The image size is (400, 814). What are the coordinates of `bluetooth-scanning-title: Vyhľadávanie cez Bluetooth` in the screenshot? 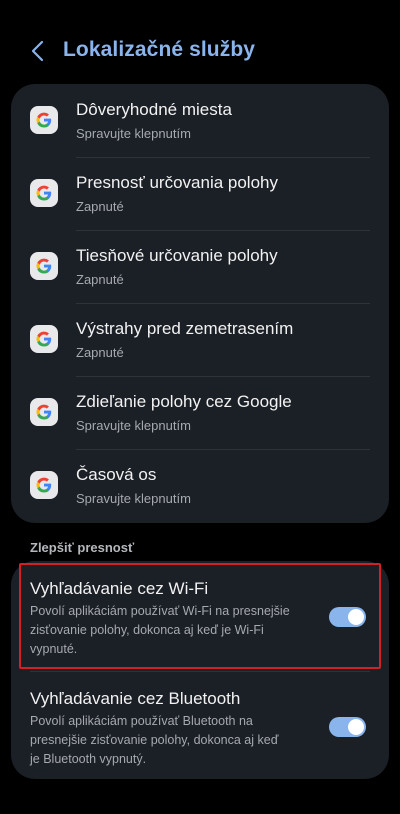 It's located at (135, 698).